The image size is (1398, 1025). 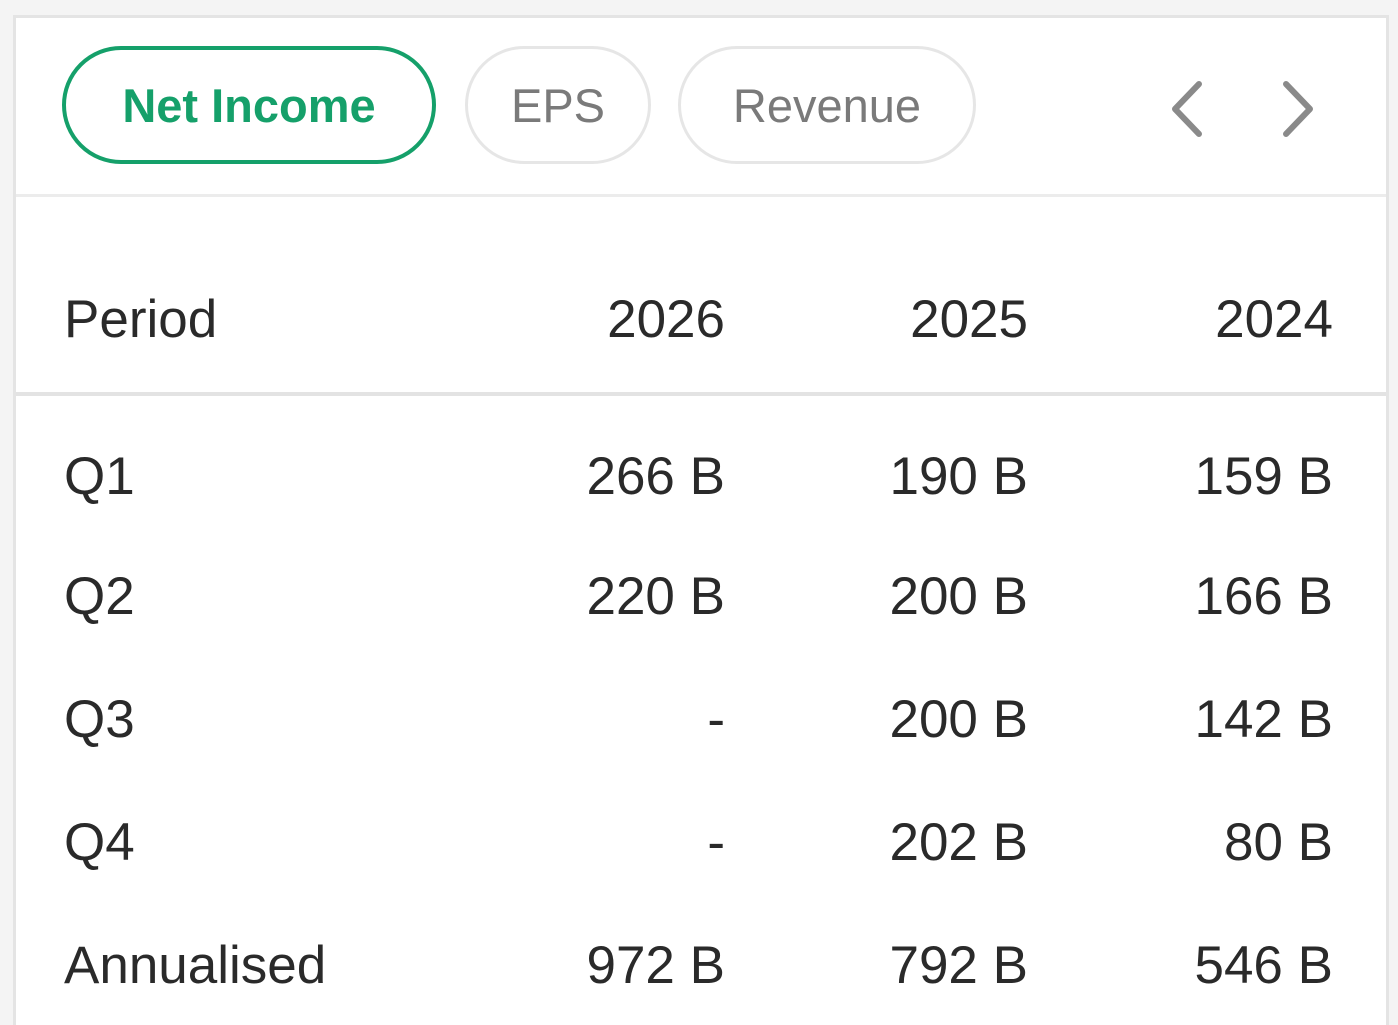 I want to click on header-year: 2025, so click(x=969, y=319).